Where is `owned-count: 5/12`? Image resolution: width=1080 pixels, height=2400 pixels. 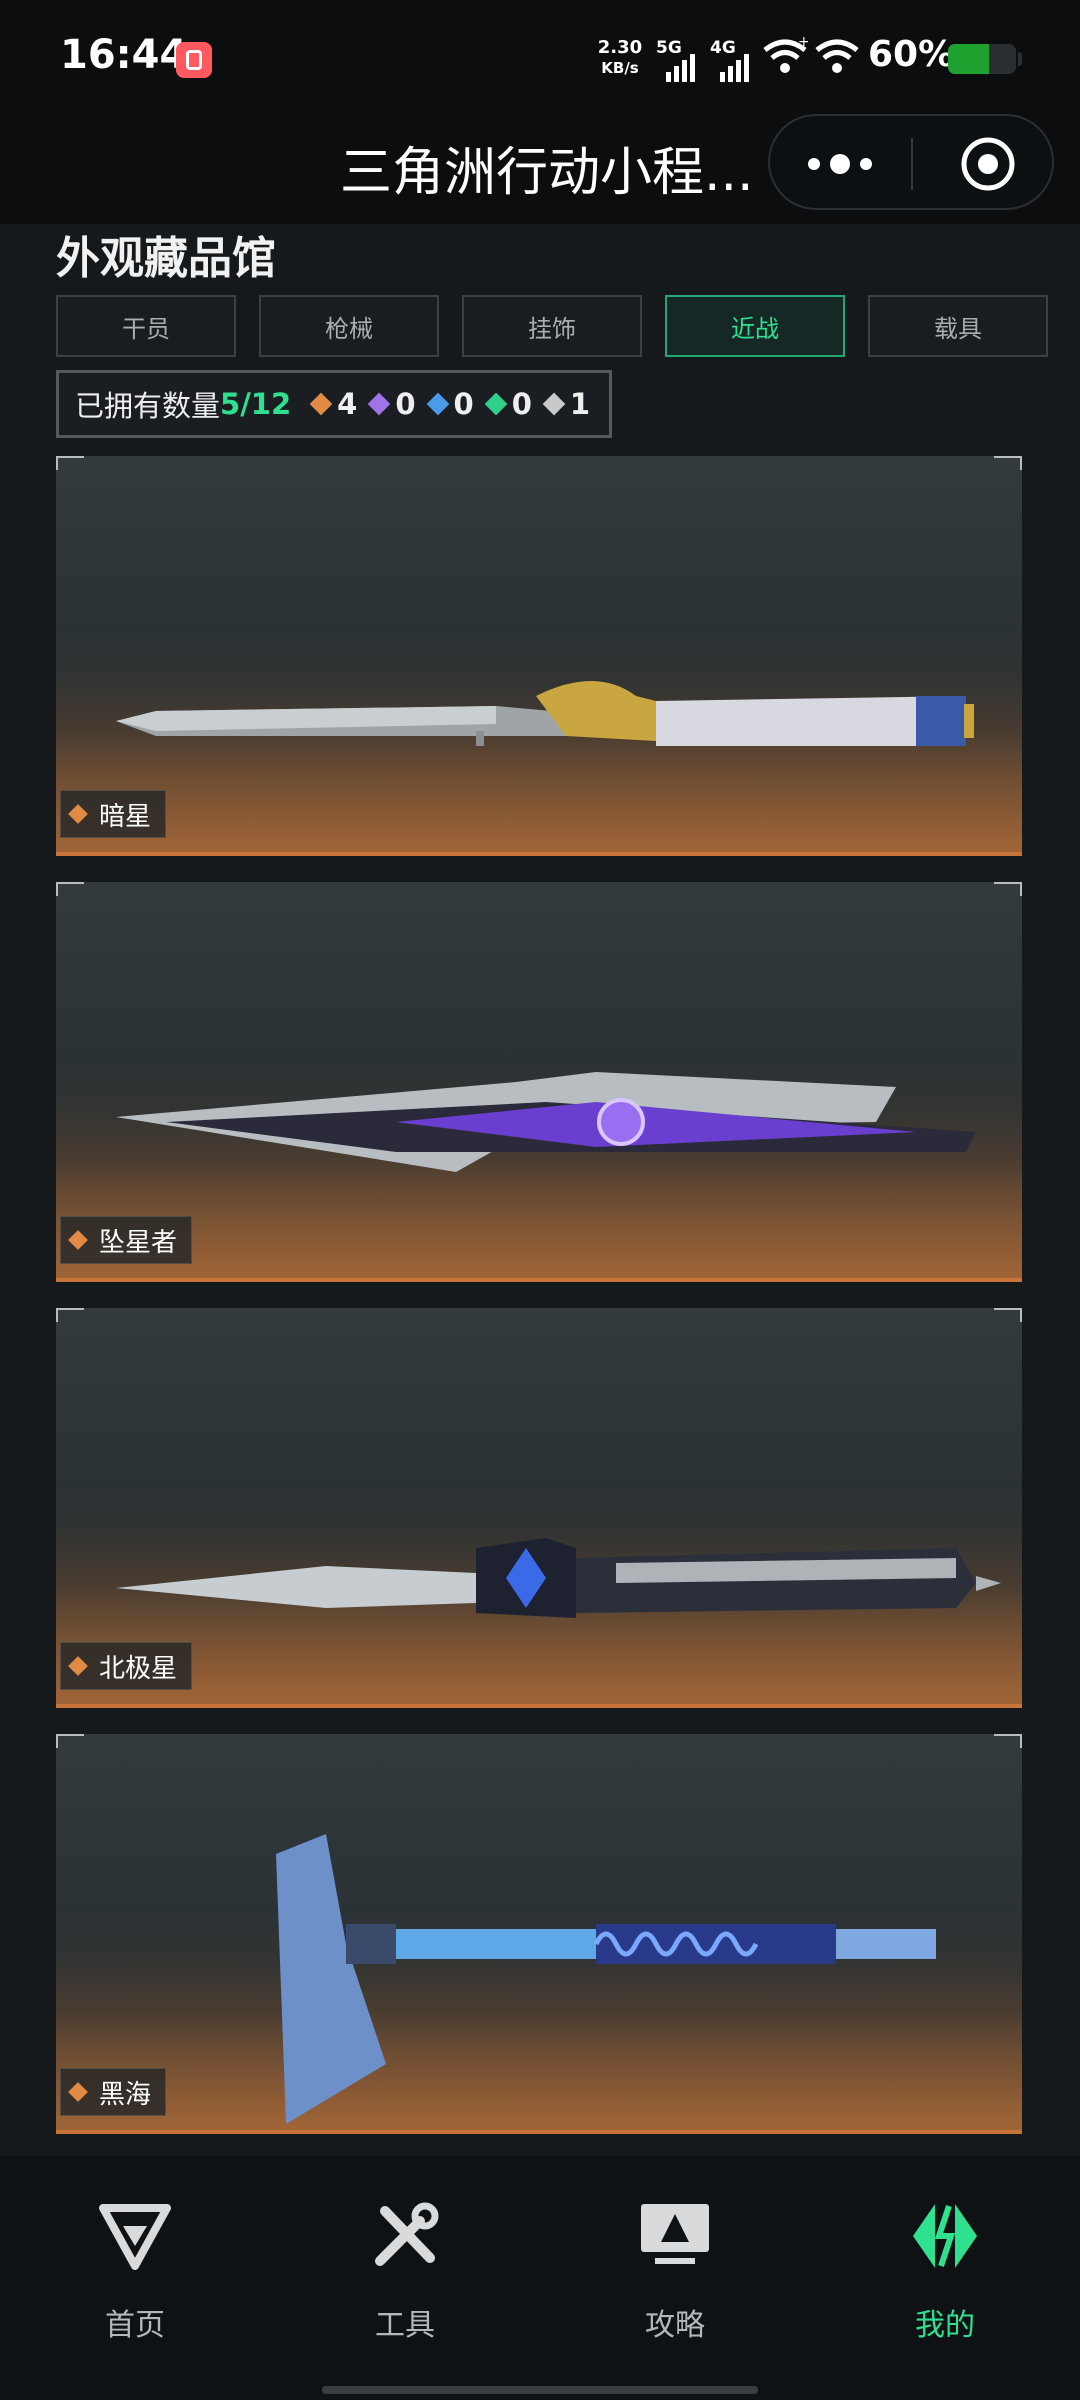
owned-count: 5/12 is located at coordinates (256, 404).